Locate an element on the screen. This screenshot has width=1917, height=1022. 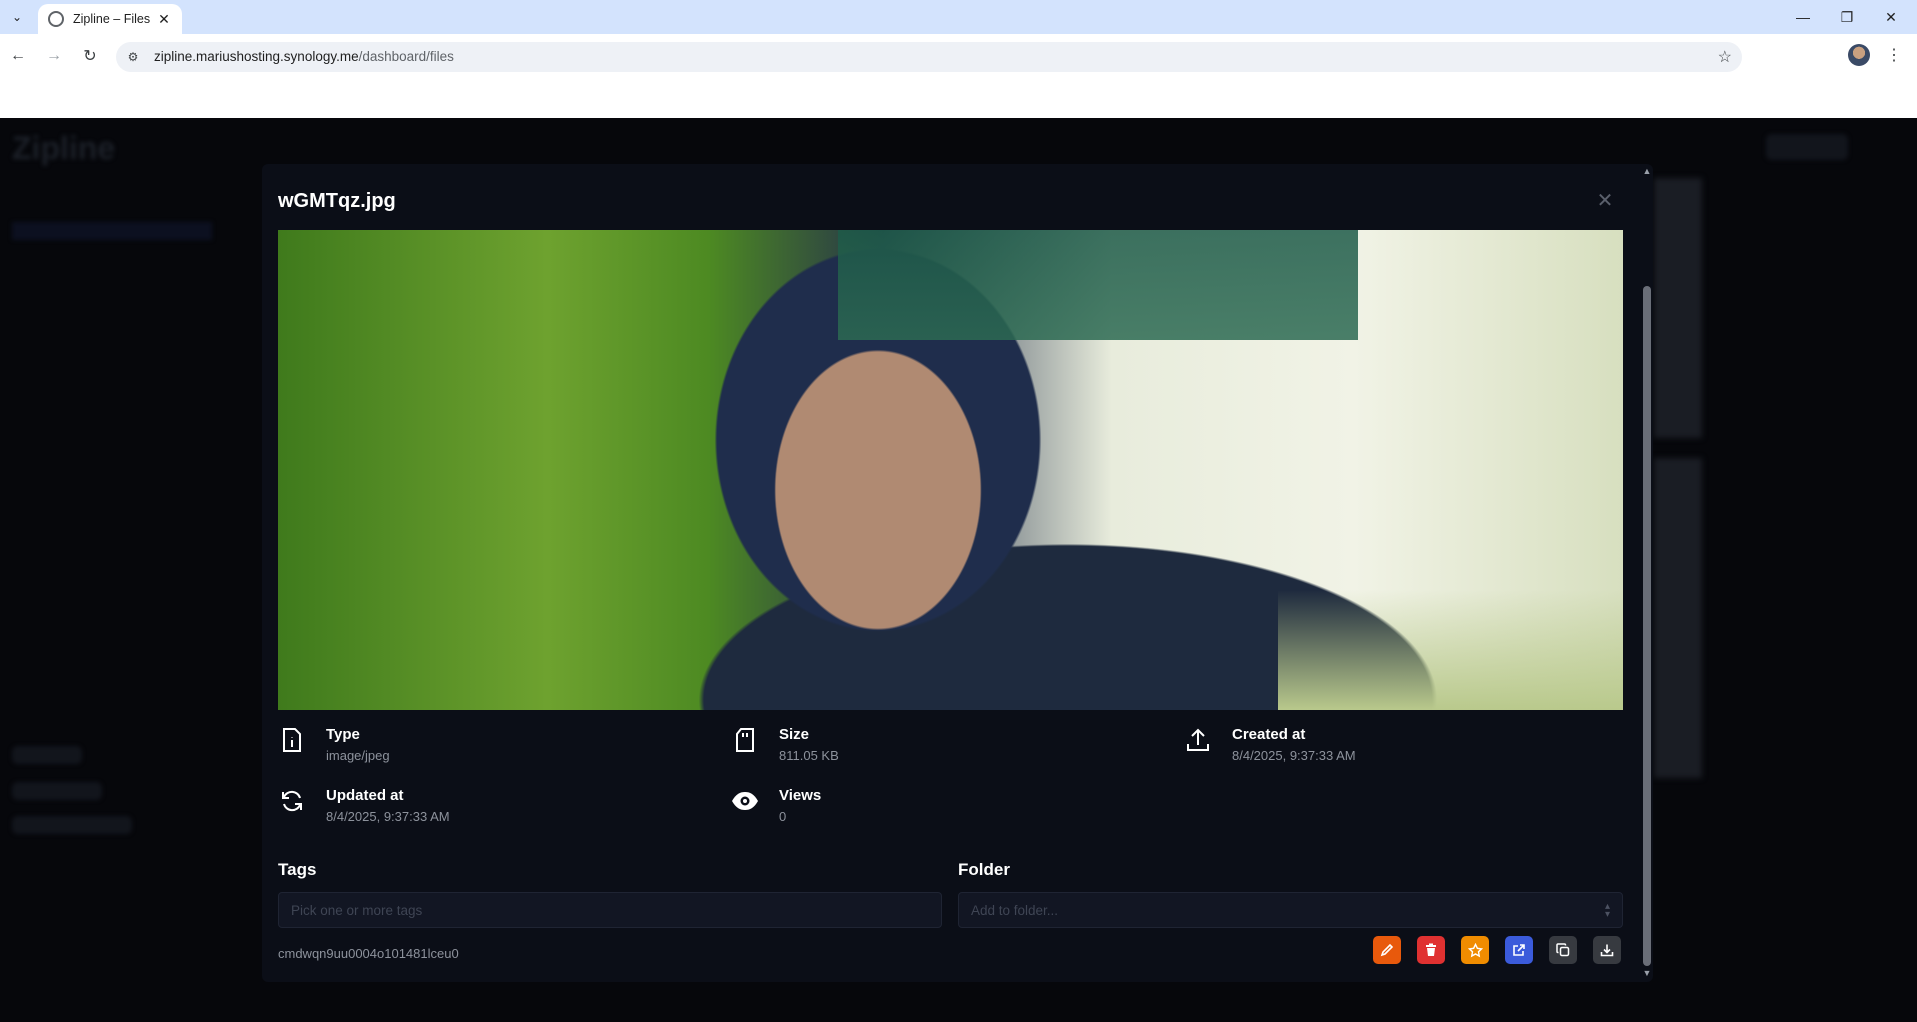
profile-avatar is located at coordinates (1859, 55).